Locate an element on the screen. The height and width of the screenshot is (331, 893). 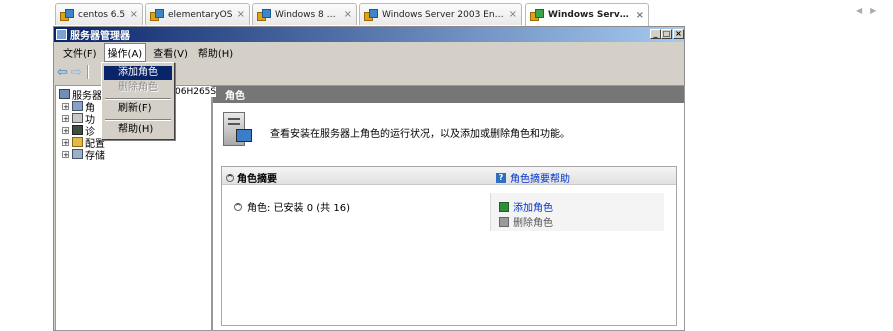
remove-roles-label: 删除角色 is located at coordinates (533, 223).